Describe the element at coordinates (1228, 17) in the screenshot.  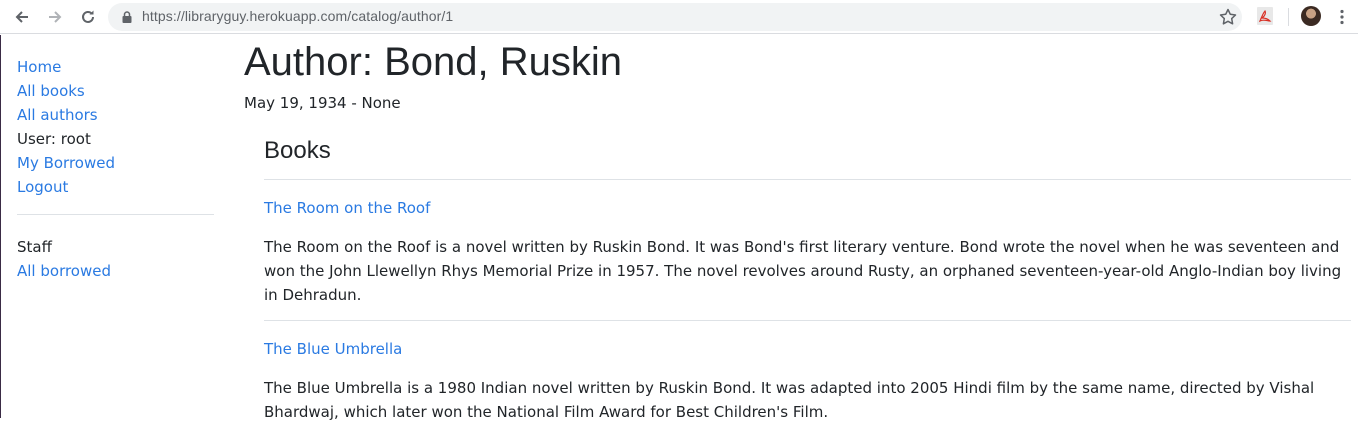
I see `bookmark-star-icon` at that location.